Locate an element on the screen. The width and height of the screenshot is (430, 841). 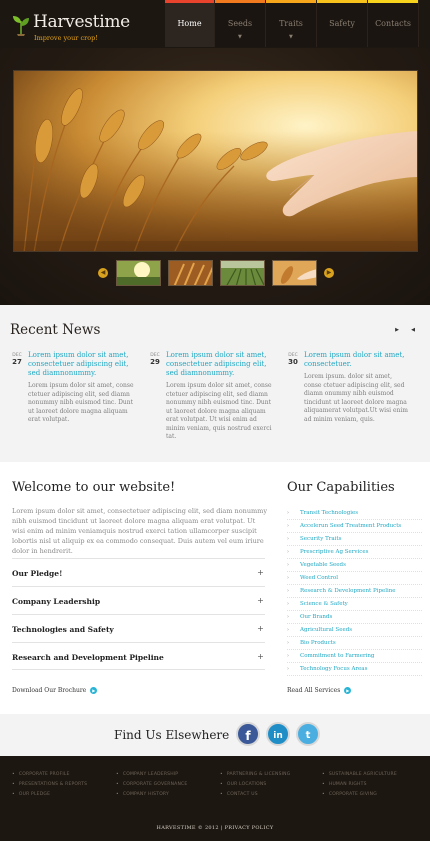
section-title: Find Us Elsewhere is located at coordinates (172, 735).